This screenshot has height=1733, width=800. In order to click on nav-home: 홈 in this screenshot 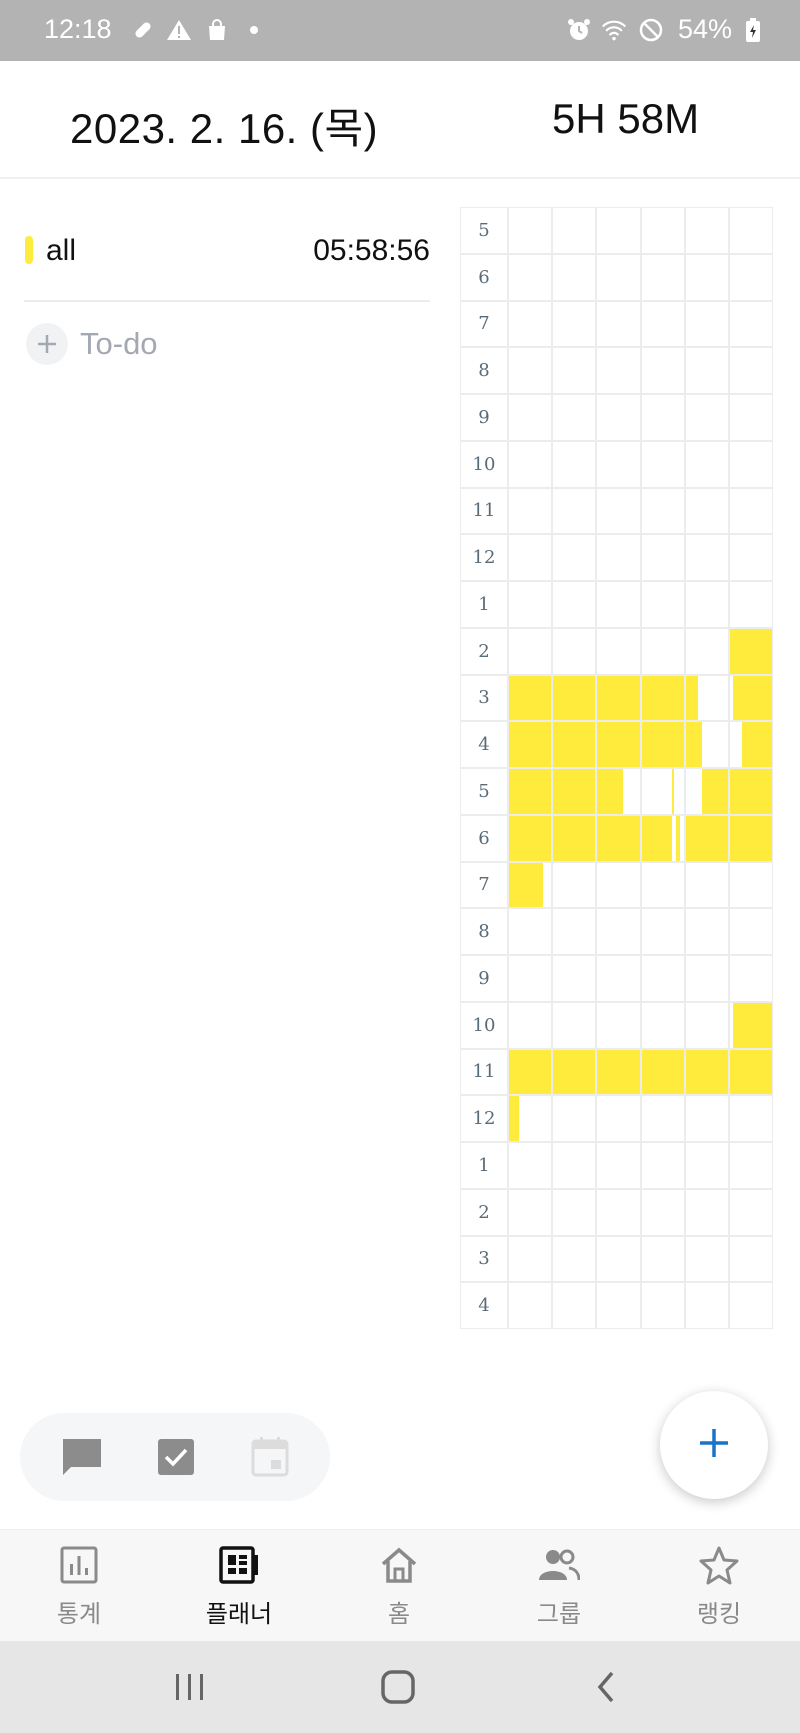, I will do `click(399, 1585)`.